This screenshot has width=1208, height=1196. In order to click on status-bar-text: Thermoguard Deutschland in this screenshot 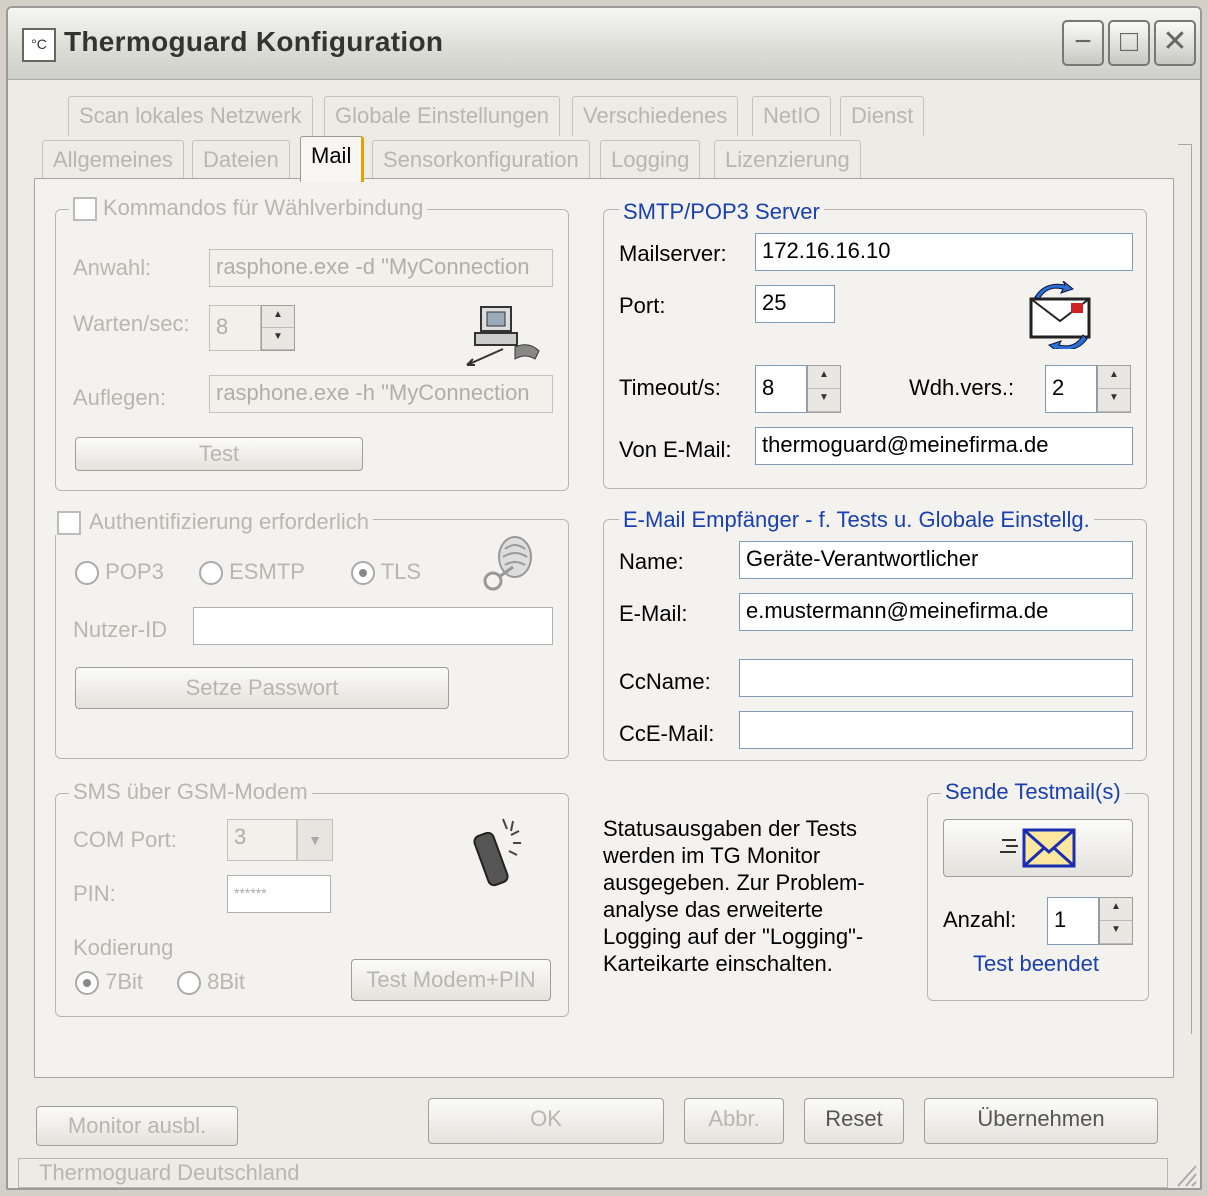, I will do `click(169, 1172)`.